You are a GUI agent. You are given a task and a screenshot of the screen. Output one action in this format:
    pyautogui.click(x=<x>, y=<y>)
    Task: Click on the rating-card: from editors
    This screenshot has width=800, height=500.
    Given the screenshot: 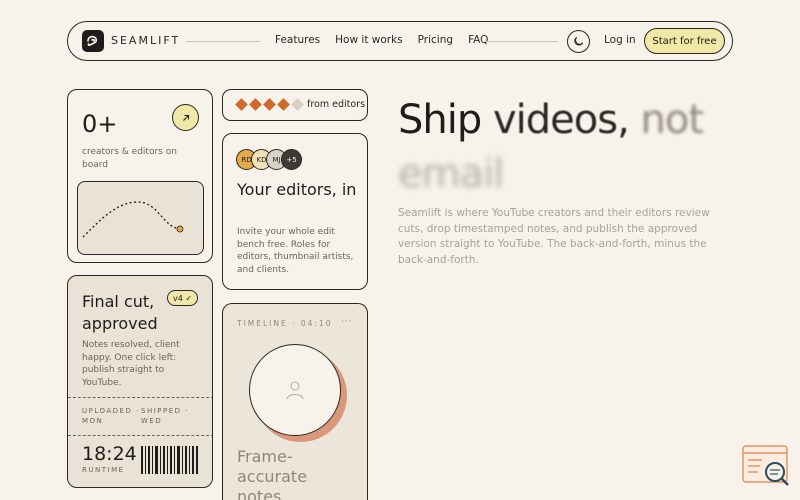 What is the action you would take?
    pyautogui.click(x=295, y=105)
    